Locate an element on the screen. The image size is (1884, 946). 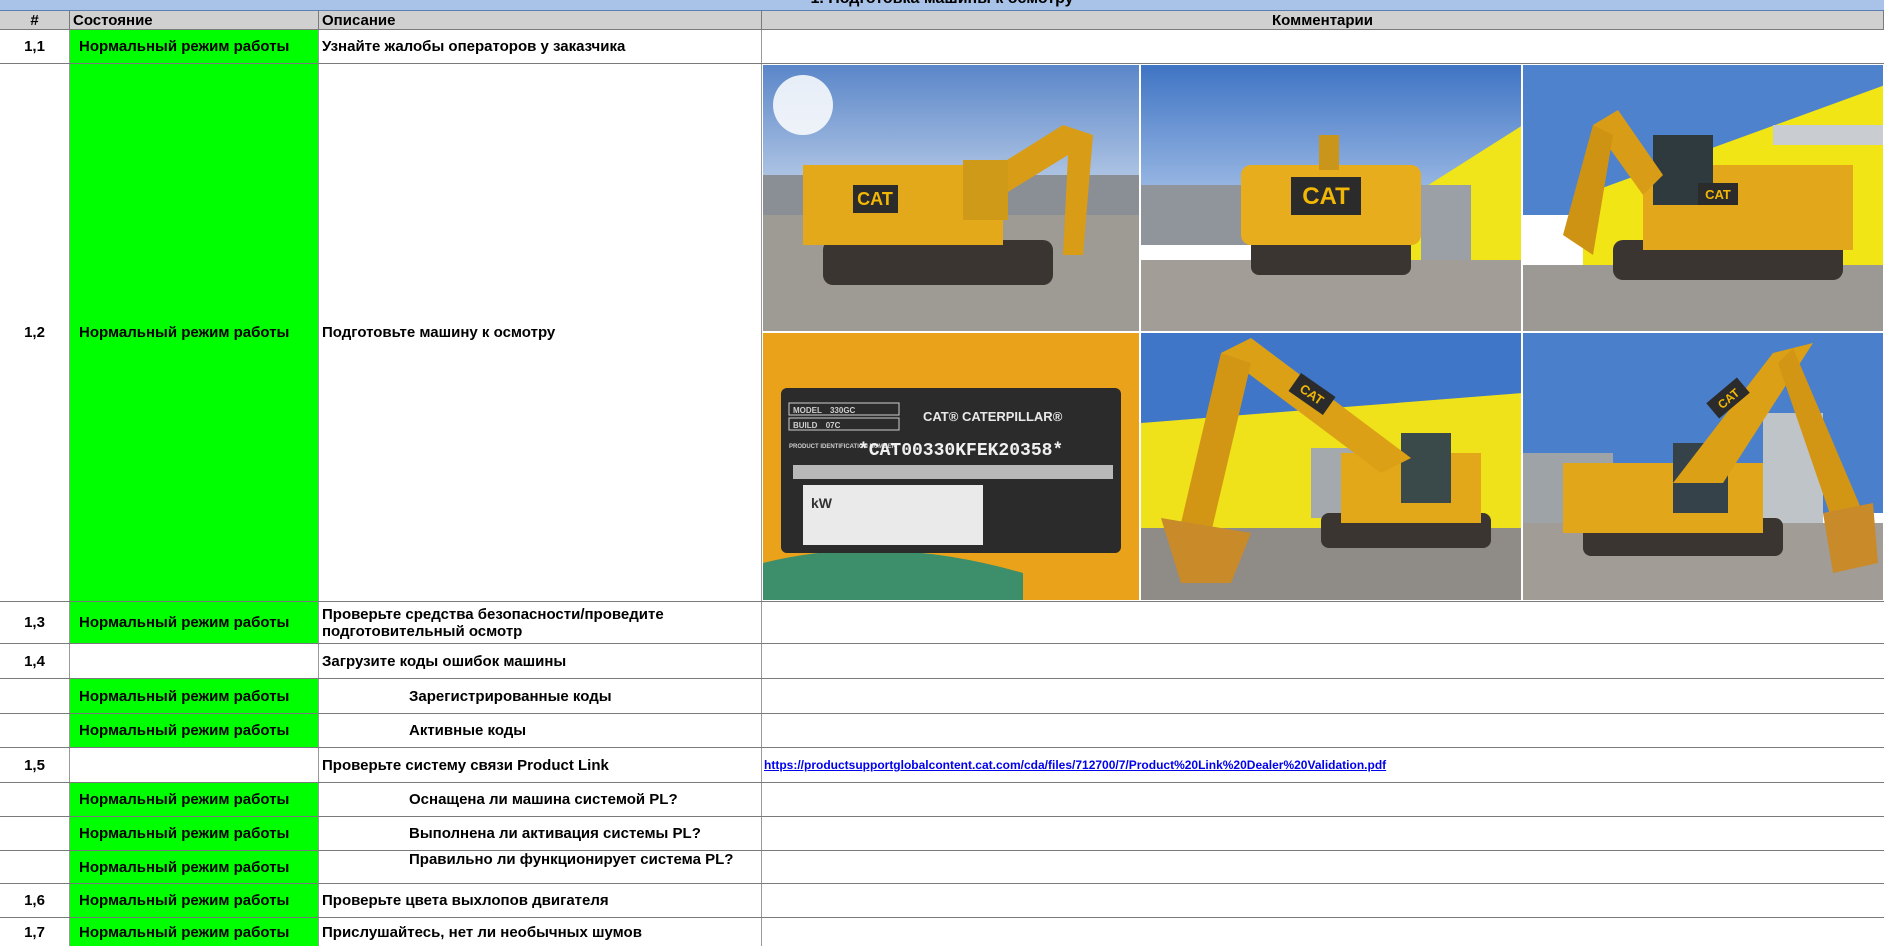
sheet-title-bar: 1. Подготовка машины к осмотру is located at coordinates (942, 5).